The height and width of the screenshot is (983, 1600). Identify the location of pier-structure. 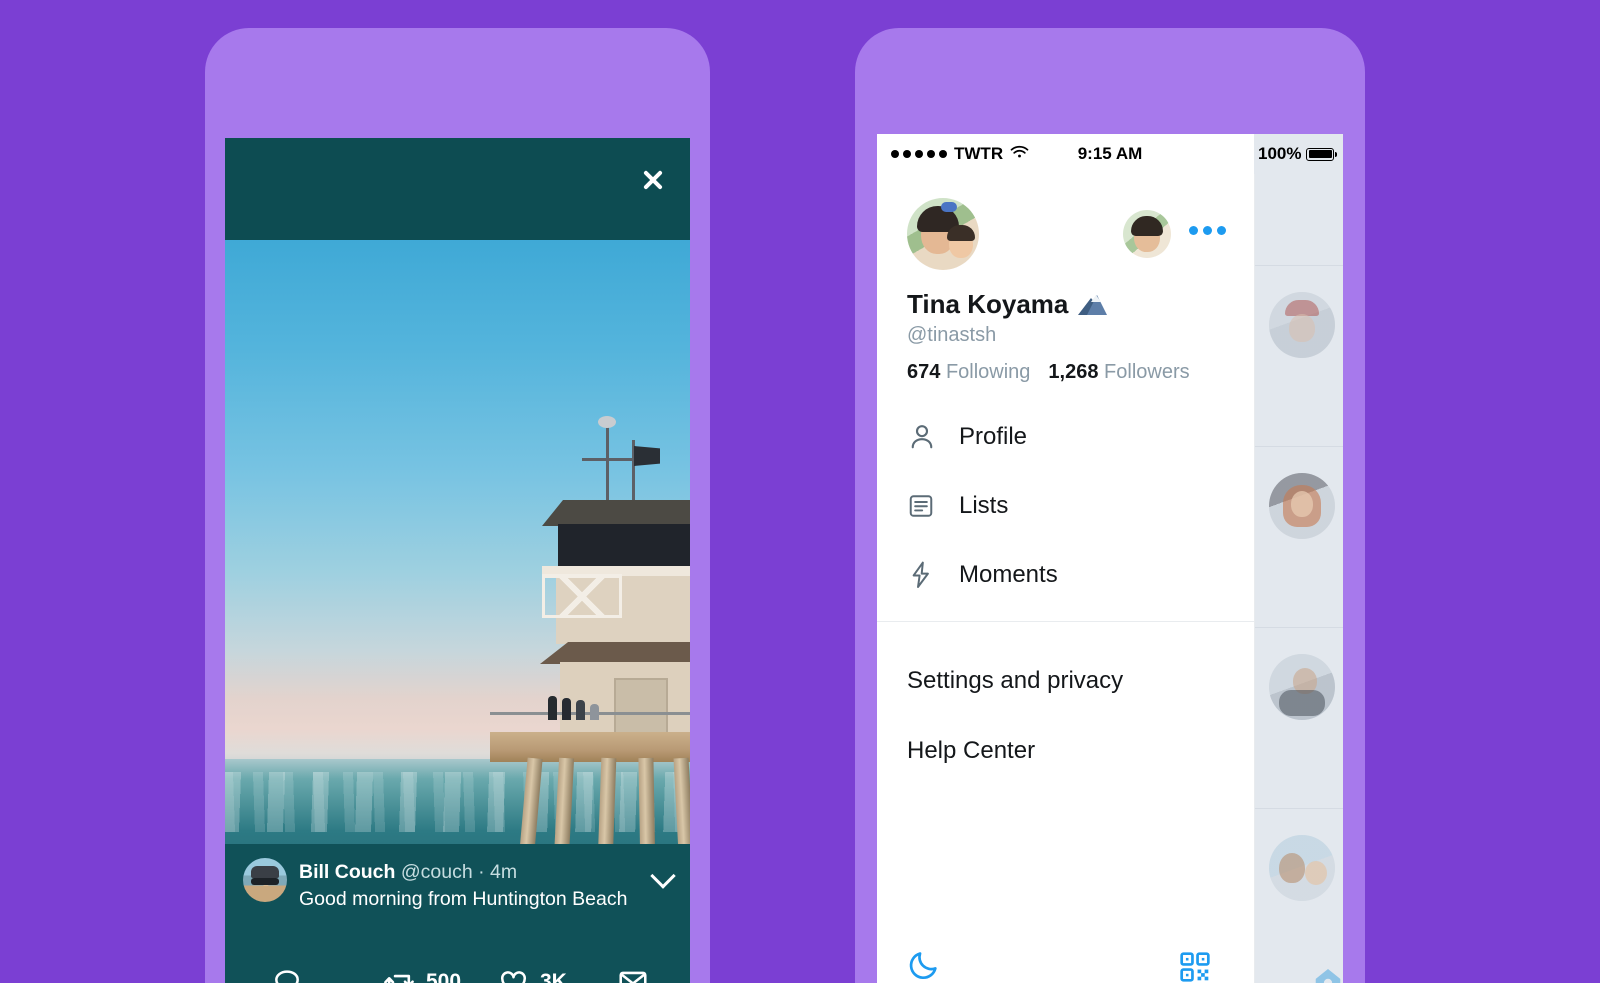
(590, 629).